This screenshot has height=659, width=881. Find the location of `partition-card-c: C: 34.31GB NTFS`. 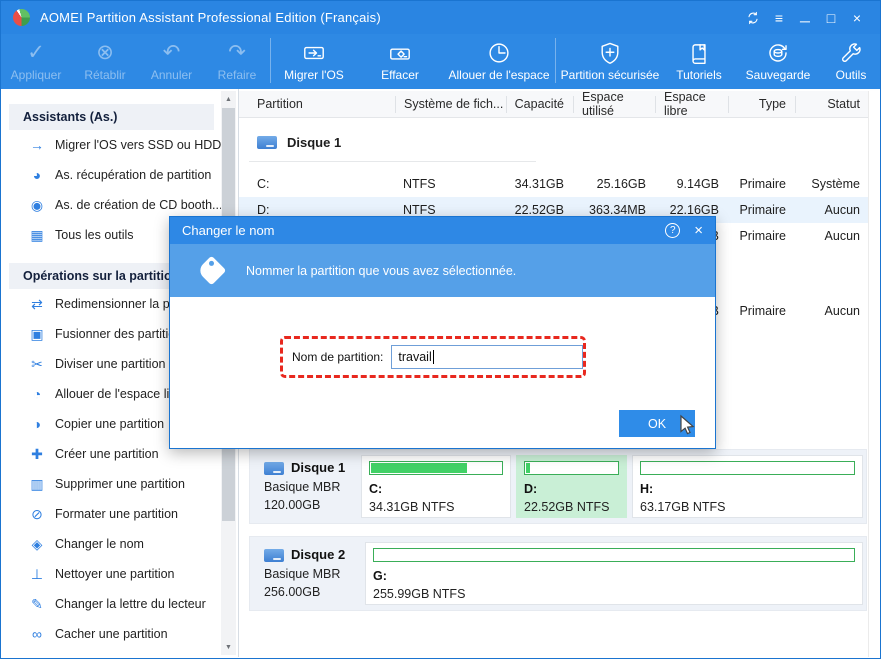

partition-card-c: C: 34.31GB NTFS is located at coordinates (436, 486).